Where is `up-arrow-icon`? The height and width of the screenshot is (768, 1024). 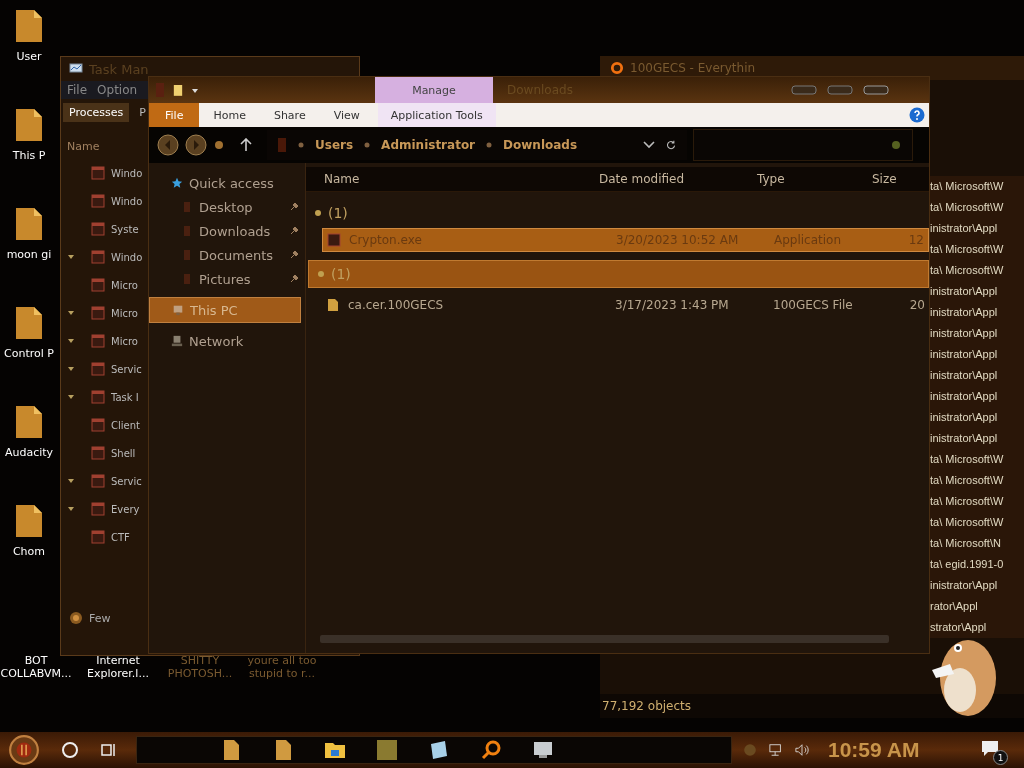 up-arrow-icon is located at coordinates (246, 145).